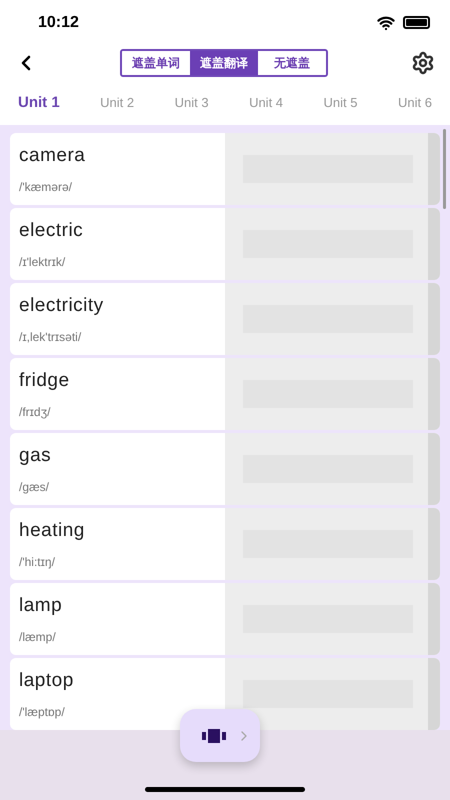 The width and height of the screenshot is (450, 800). Describe the element at coordinates (214, 735) in the screenshot. I see `cards-icon` at that location.